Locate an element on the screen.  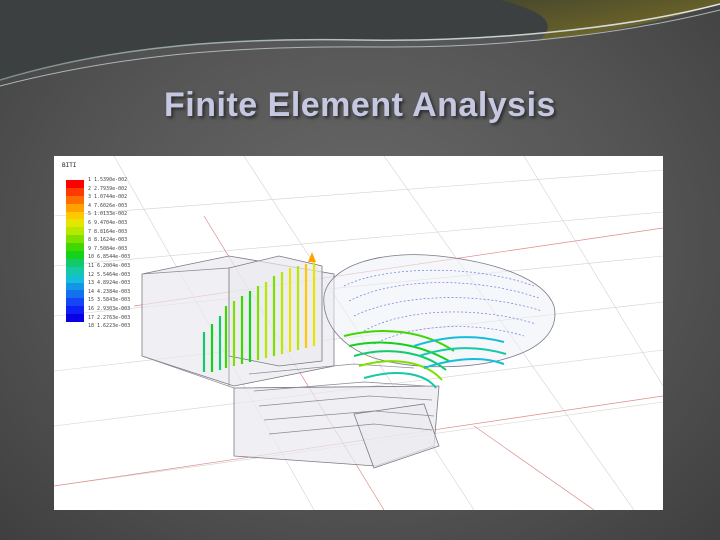
legend-label: 6 9.4704e-003 is located at coordinates (108, 222).